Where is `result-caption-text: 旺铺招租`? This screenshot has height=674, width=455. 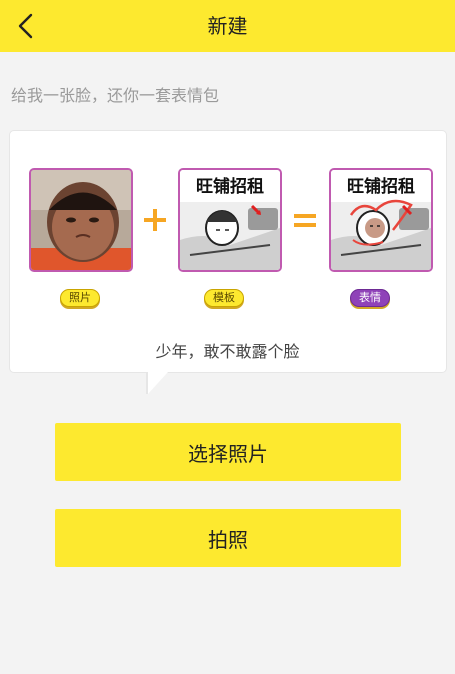
result-caption-text: 旺铺招租 is located at coordinates (381, 186).